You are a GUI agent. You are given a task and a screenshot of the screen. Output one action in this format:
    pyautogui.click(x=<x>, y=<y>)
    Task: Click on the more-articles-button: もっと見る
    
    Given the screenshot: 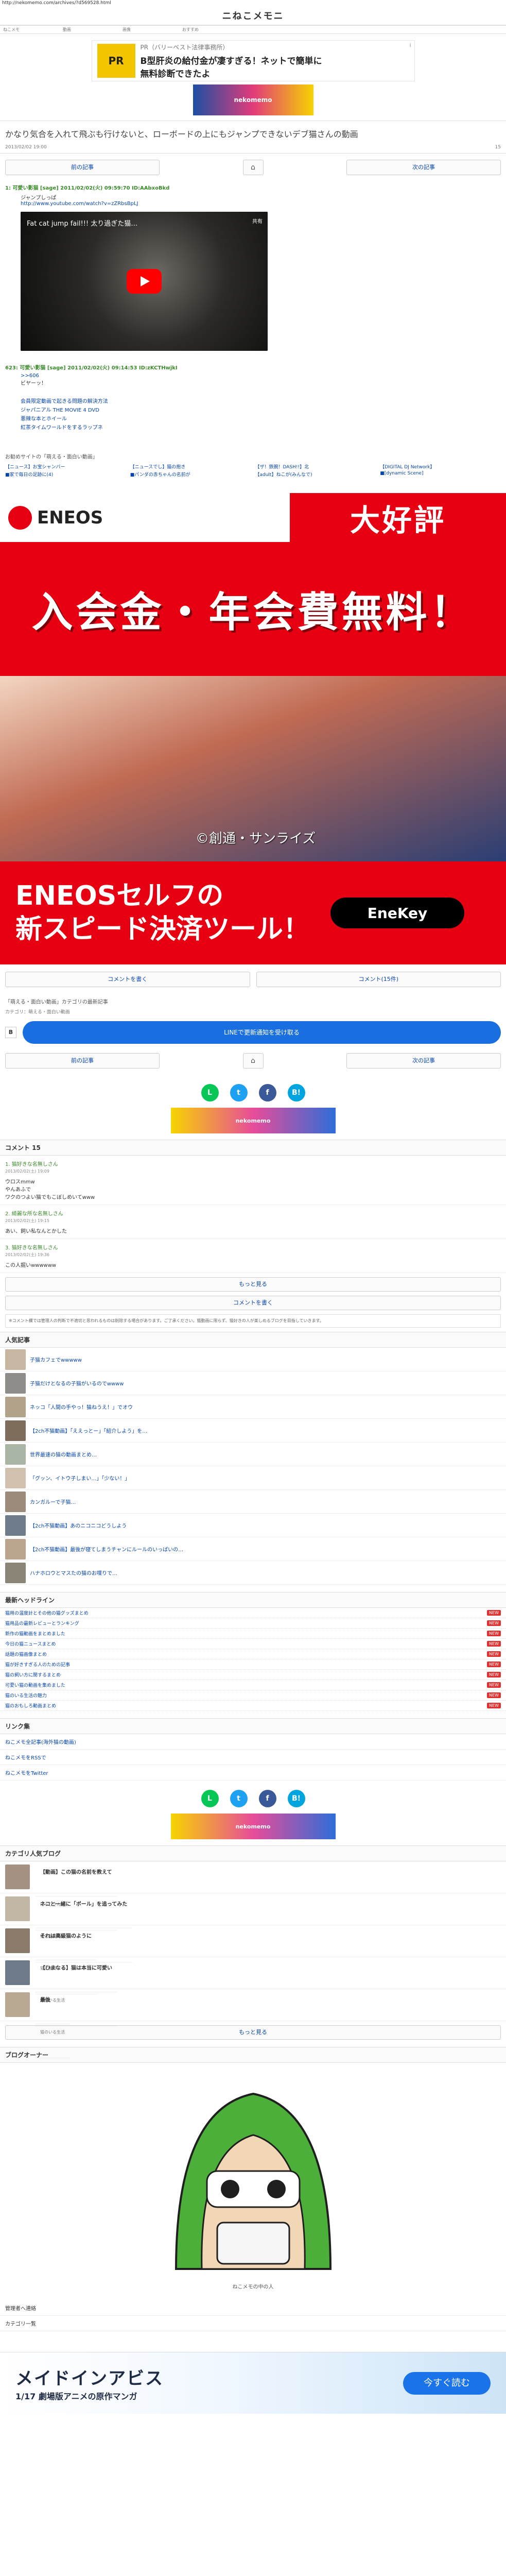 What is the action you would take?
    pyautogui.click(x=253, y=2032)
    